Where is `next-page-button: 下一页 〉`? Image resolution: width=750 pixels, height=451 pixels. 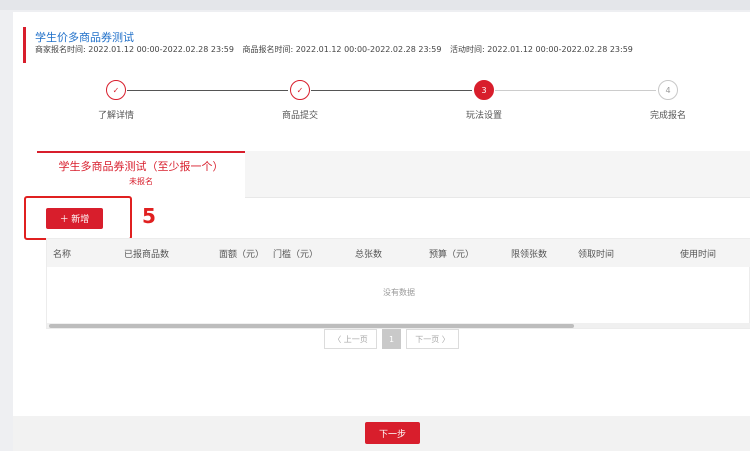
next-page-button: 下一页 〉 is located at coordinates (432, 339).